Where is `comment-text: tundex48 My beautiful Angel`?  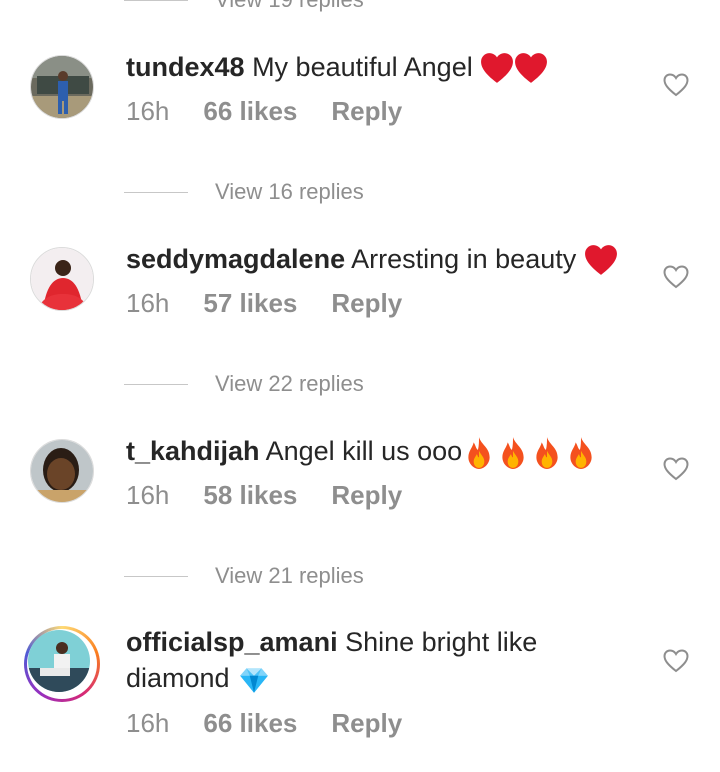 comment-text: tundex48 My beautiful Angel is located at coordinates (337, 67).